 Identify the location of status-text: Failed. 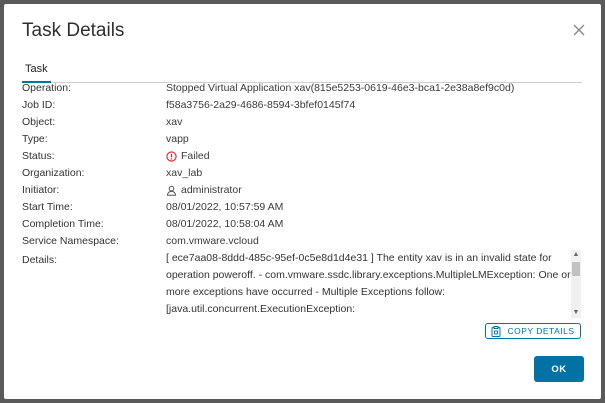
(195, 156).